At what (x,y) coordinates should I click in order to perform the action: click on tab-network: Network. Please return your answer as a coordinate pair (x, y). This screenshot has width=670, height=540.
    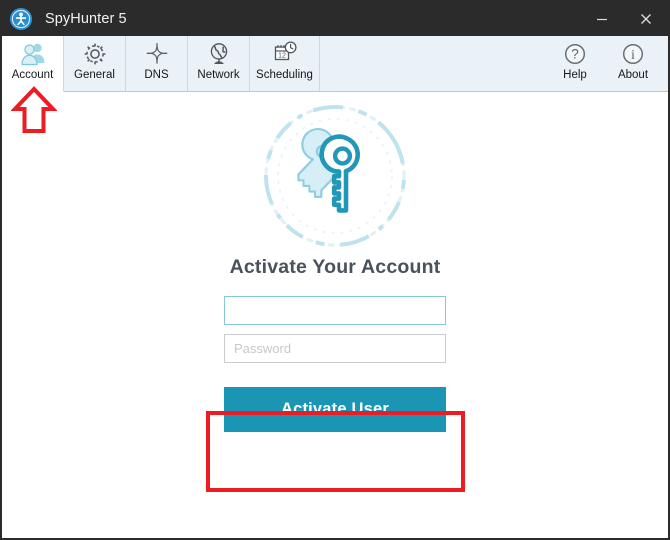
    Looking at the image, I should click on (219, 63).